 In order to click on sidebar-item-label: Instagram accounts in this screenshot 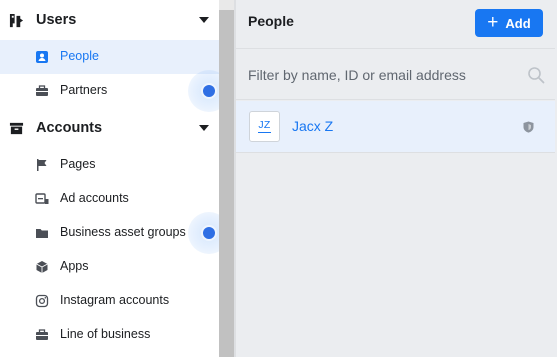, I will do `click(115, 300)`.